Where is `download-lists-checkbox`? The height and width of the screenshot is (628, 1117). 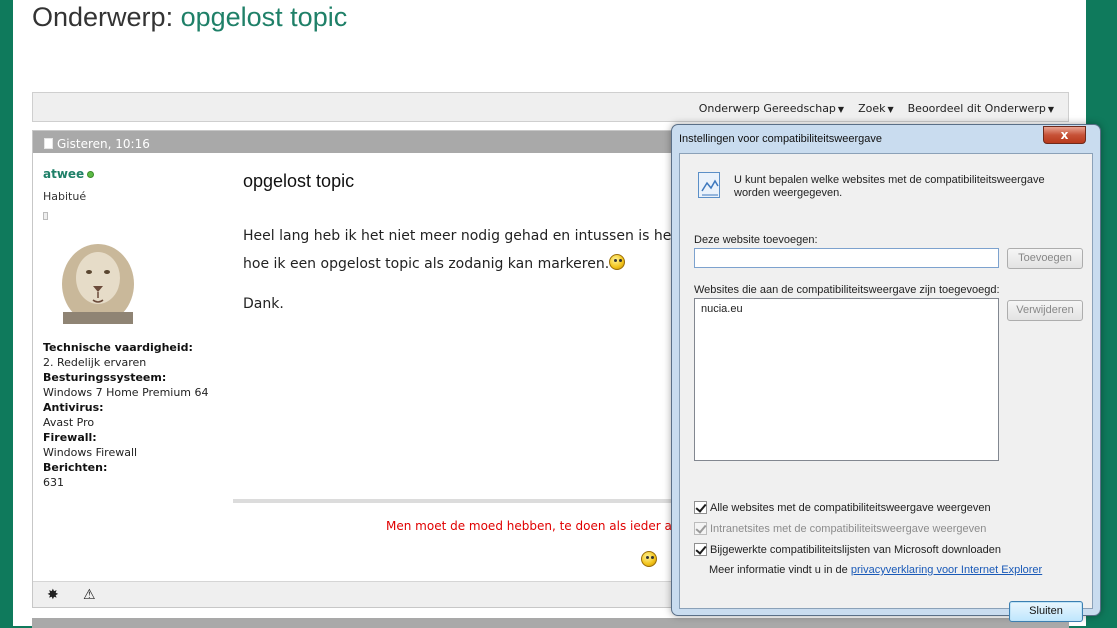
download-lists-checkbox is located at coordinates (700, 549).